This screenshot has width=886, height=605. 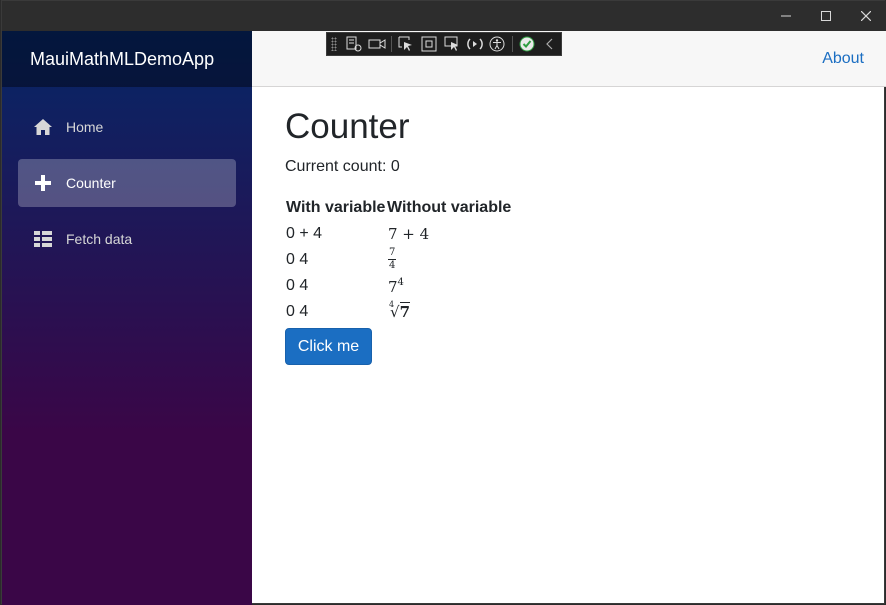 I want to click on select-element-button, so click(x=406, y=44).